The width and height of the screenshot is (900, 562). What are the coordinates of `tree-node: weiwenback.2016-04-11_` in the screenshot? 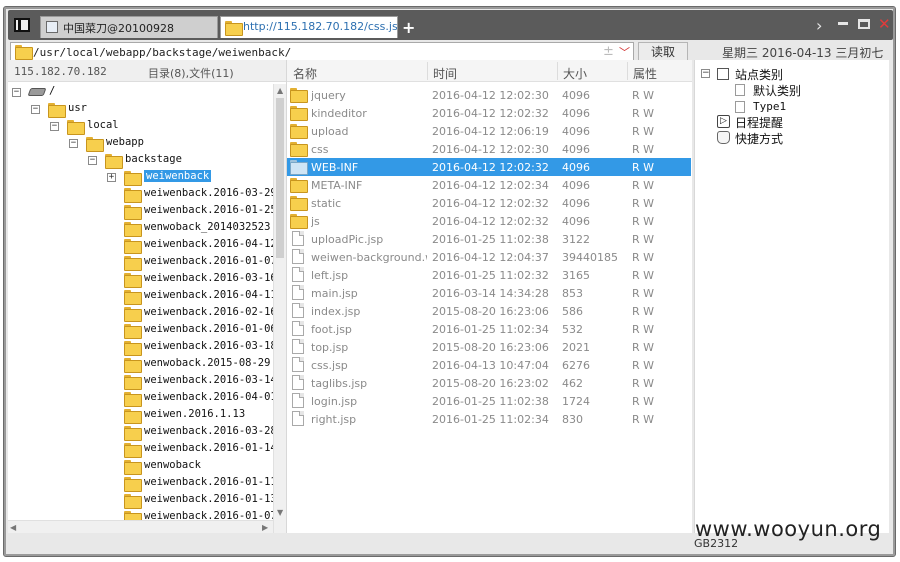 It's located at (190, 296).